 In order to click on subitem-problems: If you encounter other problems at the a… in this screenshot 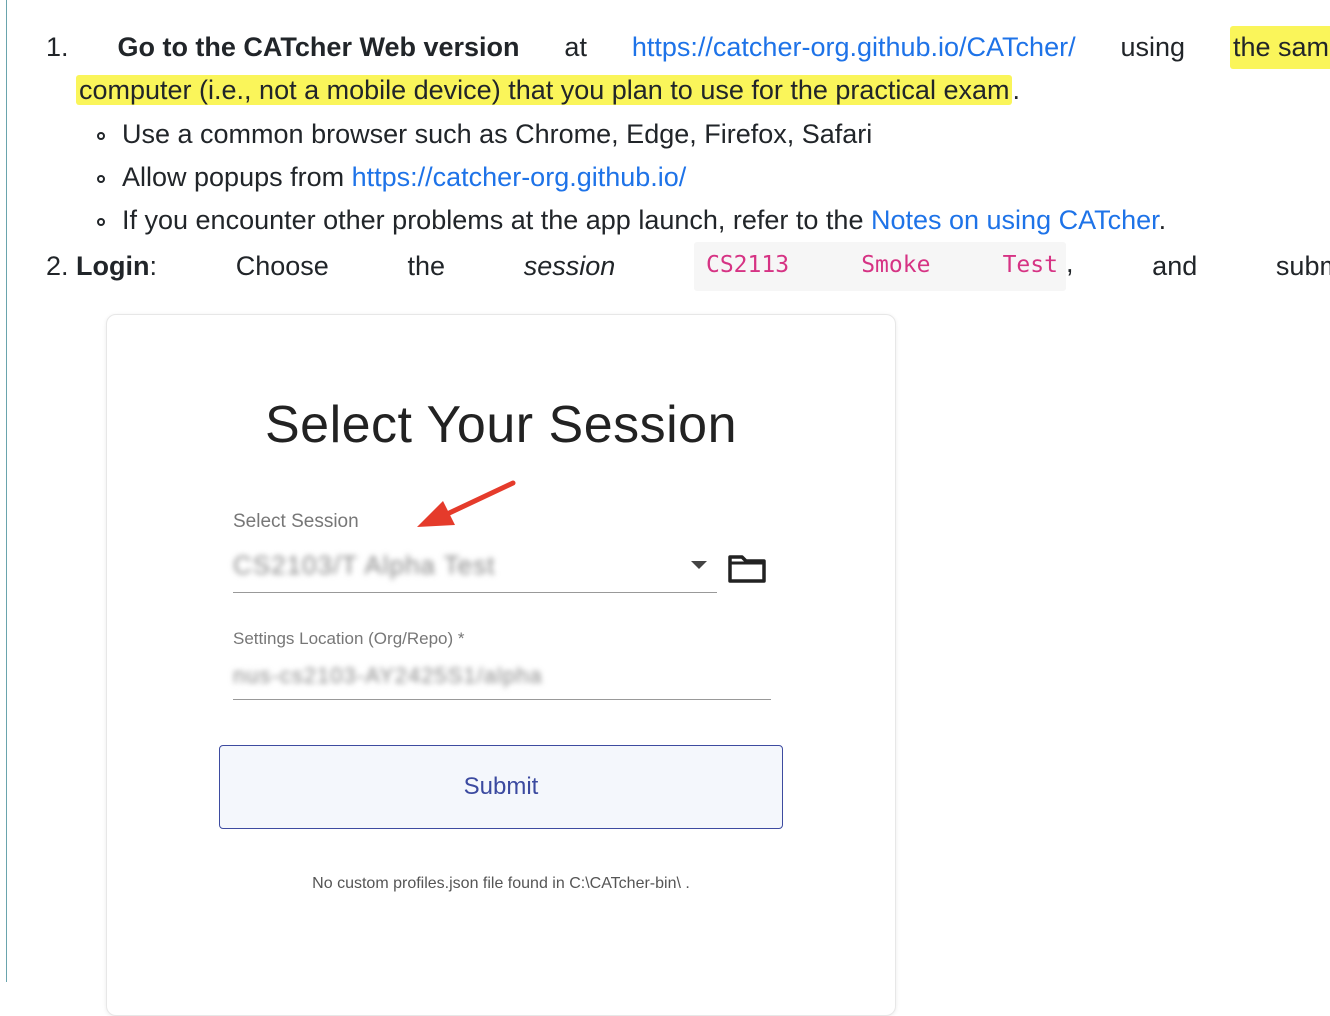, I will do `click(644, 220)`.